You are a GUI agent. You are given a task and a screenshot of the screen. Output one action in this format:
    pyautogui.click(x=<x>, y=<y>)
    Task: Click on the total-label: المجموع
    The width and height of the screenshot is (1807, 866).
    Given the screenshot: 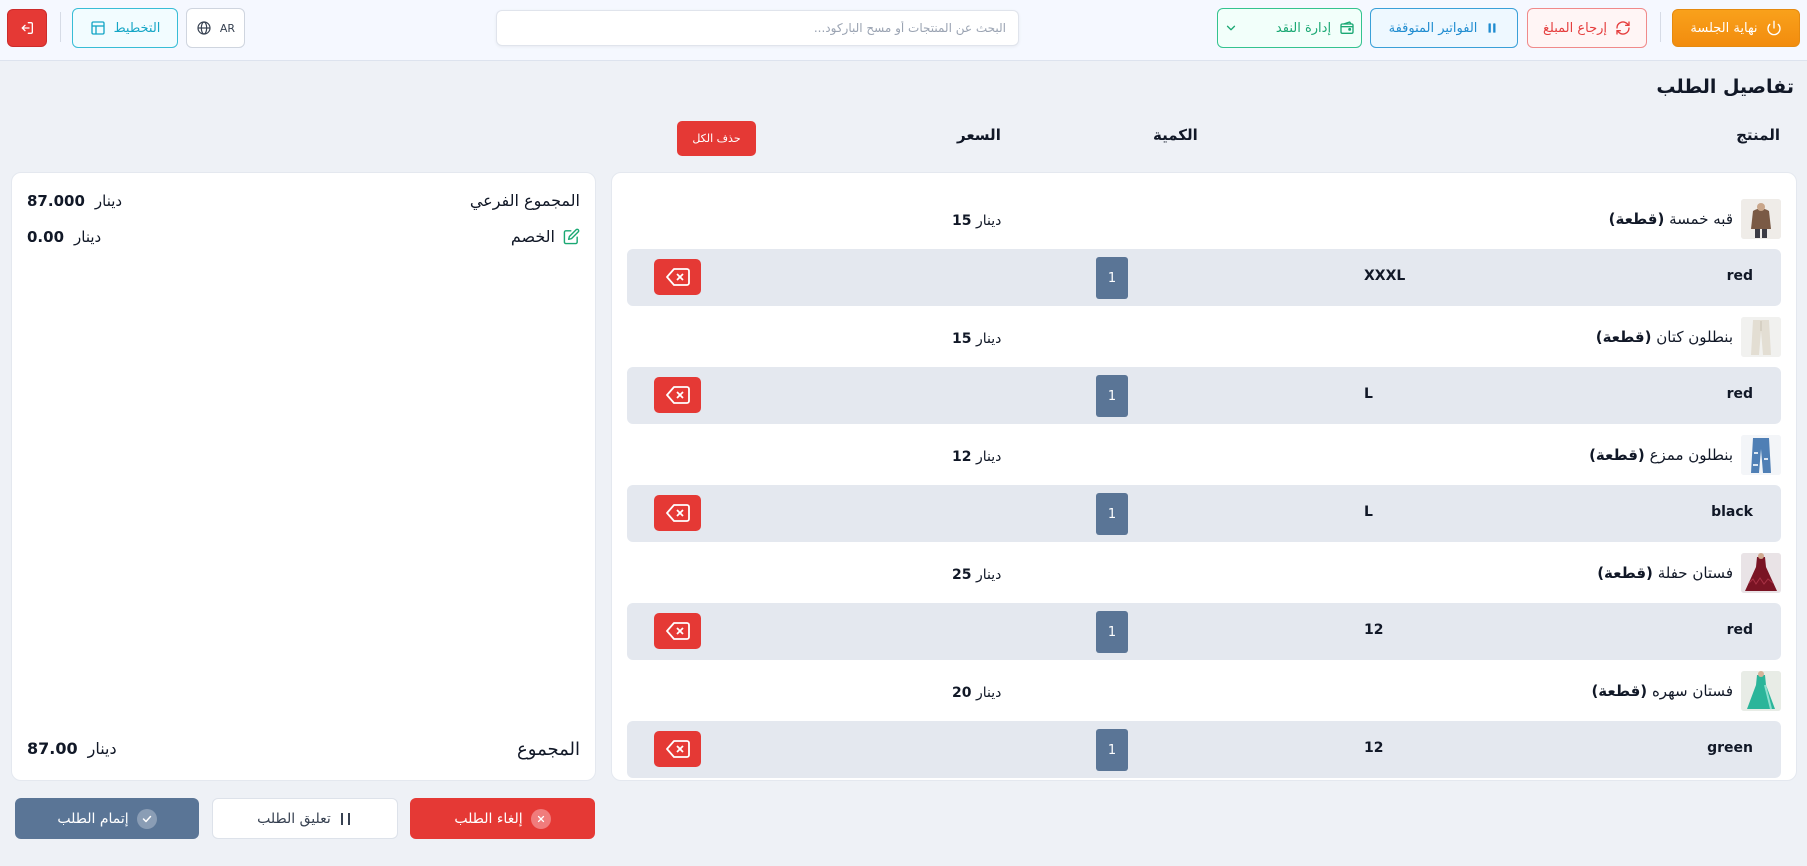 What is the action you would take?
    pyautogui.click(x=548, y=749)
    